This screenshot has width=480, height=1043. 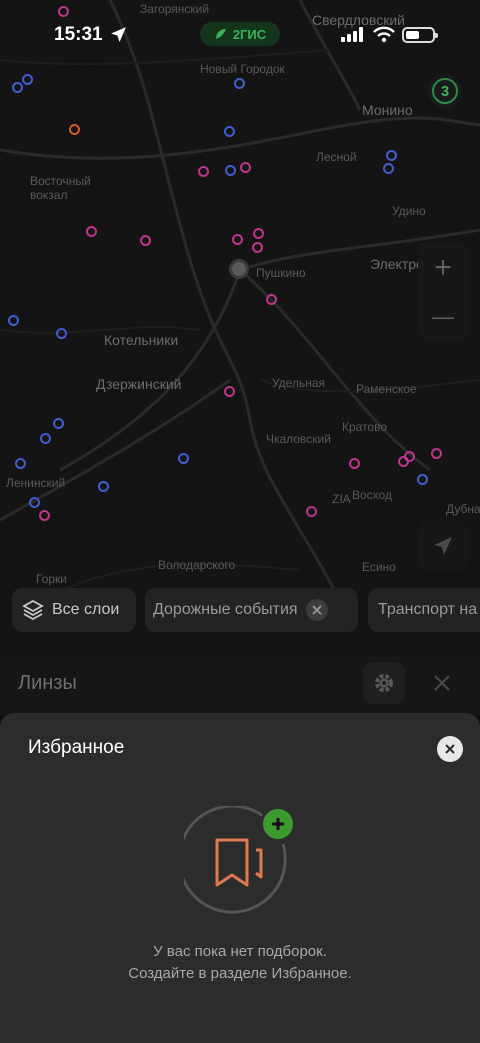 I want to click on traffic-level-value: 3, so click(x=445, y=91).